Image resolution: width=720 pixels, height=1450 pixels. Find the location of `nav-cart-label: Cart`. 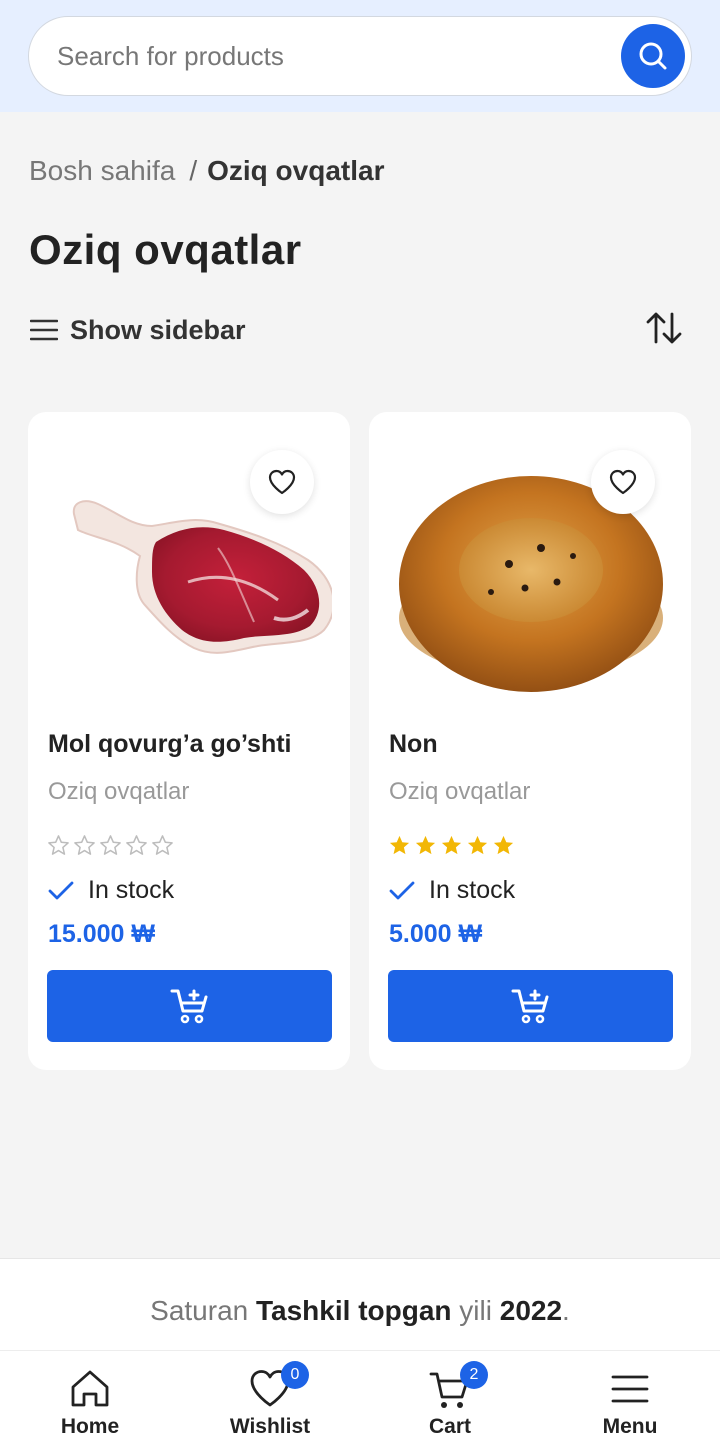

nav-cart-label: Cart is located at coordinates (449, 1426).